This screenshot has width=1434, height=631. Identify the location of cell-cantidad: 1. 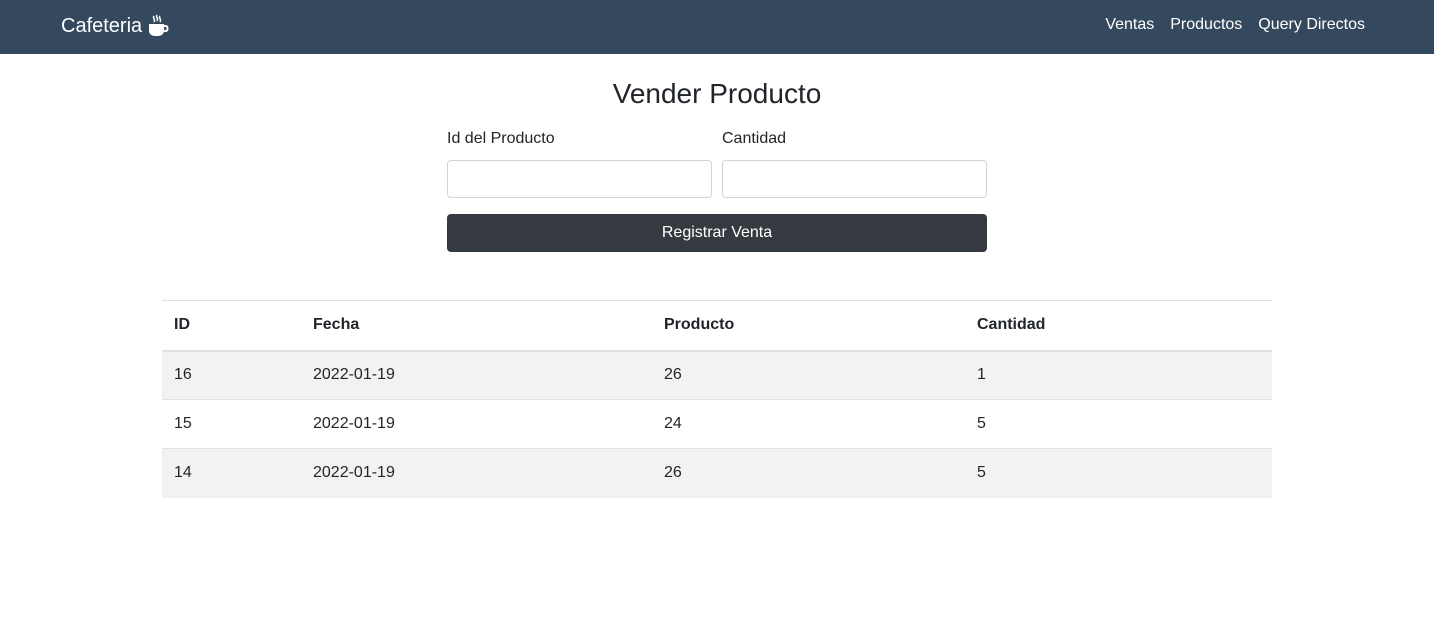
(981, 375).